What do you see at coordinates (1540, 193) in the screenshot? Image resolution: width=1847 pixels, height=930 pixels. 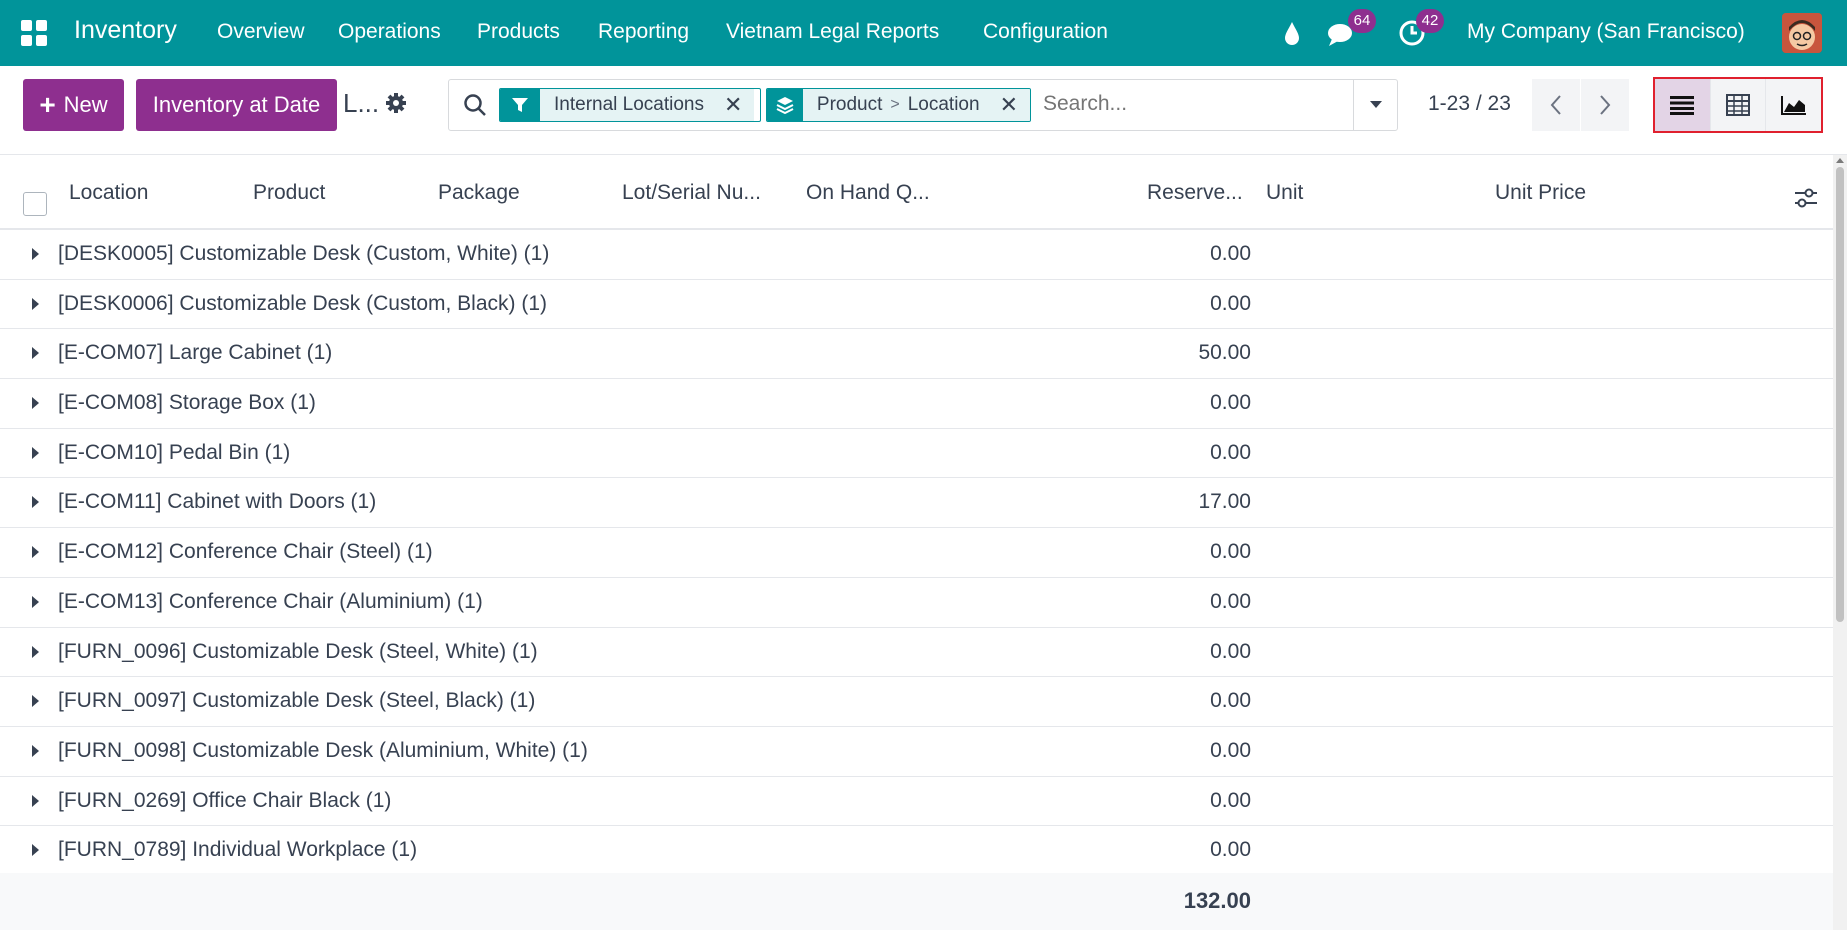 I see `column-unit-price: Unit Price` at bounding box center [1540, 193].